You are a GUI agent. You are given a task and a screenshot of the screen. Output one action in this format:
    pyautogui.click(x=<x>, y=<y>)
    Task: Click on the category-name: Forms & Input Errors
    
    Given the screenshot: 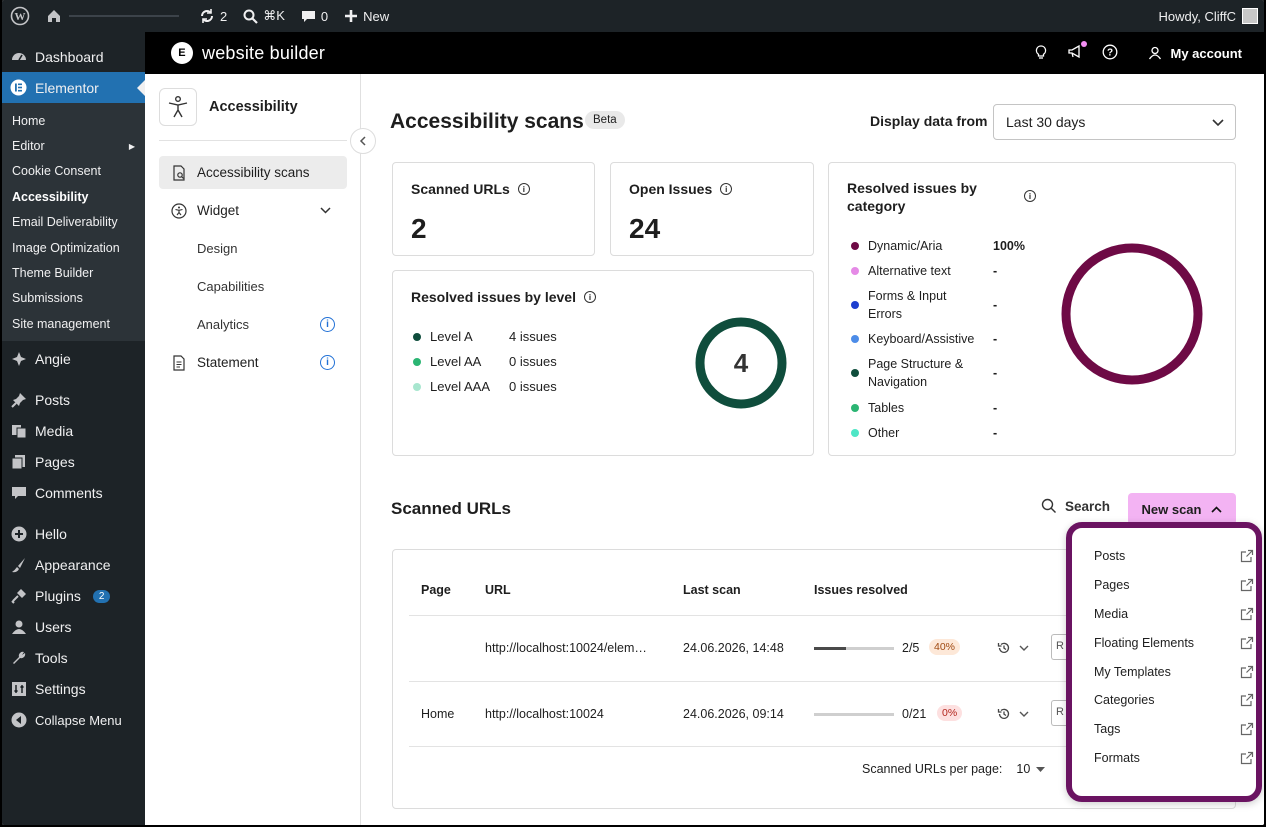 What is the action you would take?
    pyautogui.click(x=907, y=305)
    